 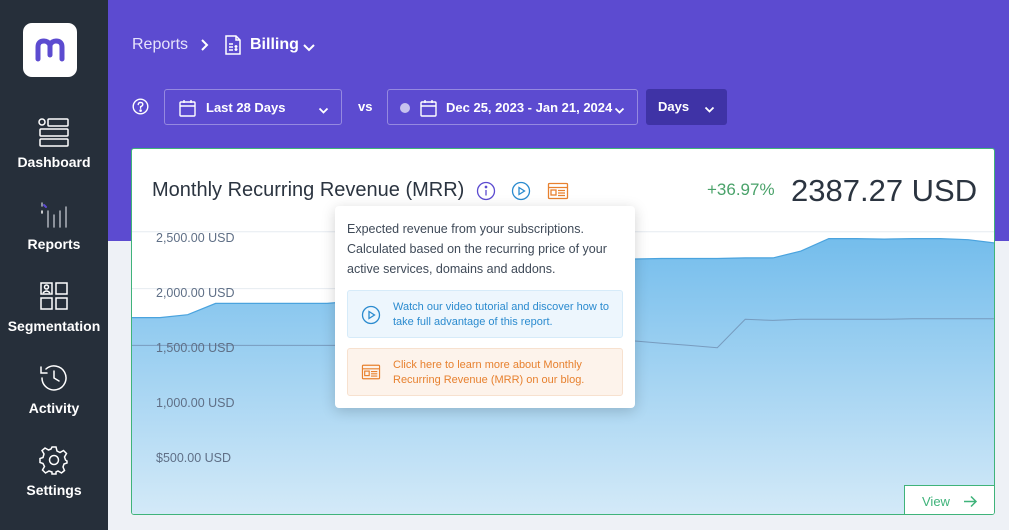 What do you see at coordinates (233, 47) in the screenshot?
I see `document-icon` at bounding box center [233, 47].